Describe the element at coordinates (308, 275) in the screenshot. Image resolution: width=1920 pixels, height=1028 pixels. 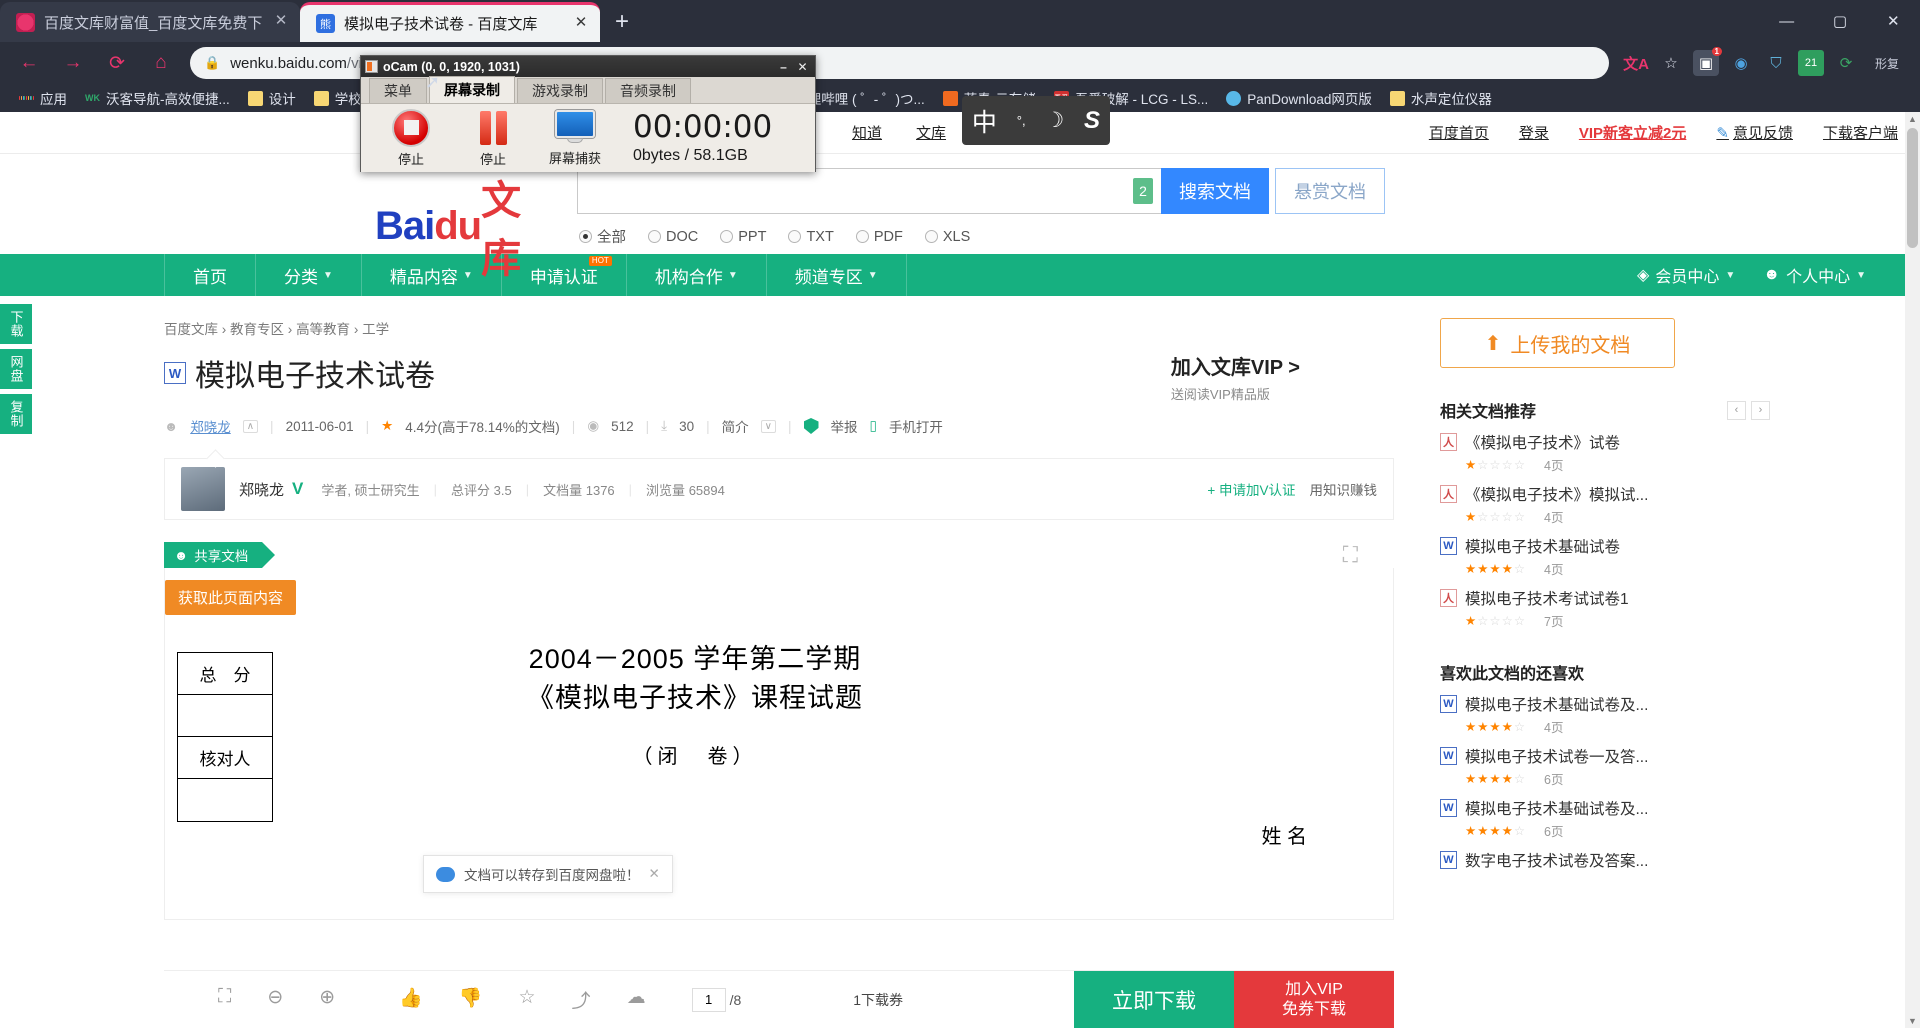
I see `nav-item-category: 分类 ▼` at that location.